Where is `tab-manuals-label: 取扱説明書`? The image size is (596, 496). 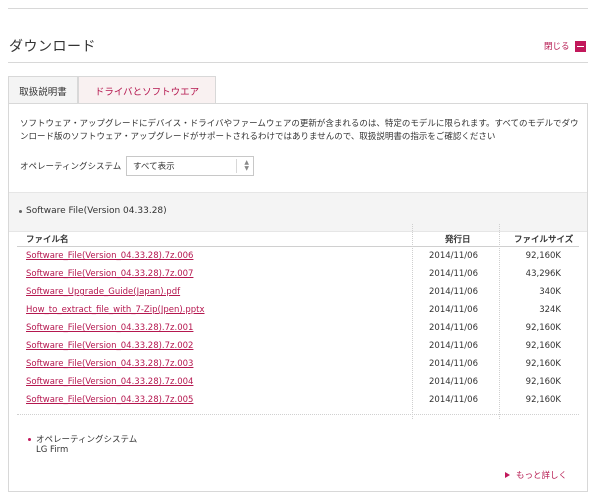
tab-manuals-label: 取扱説明書 is located at coordinates (43, 92).